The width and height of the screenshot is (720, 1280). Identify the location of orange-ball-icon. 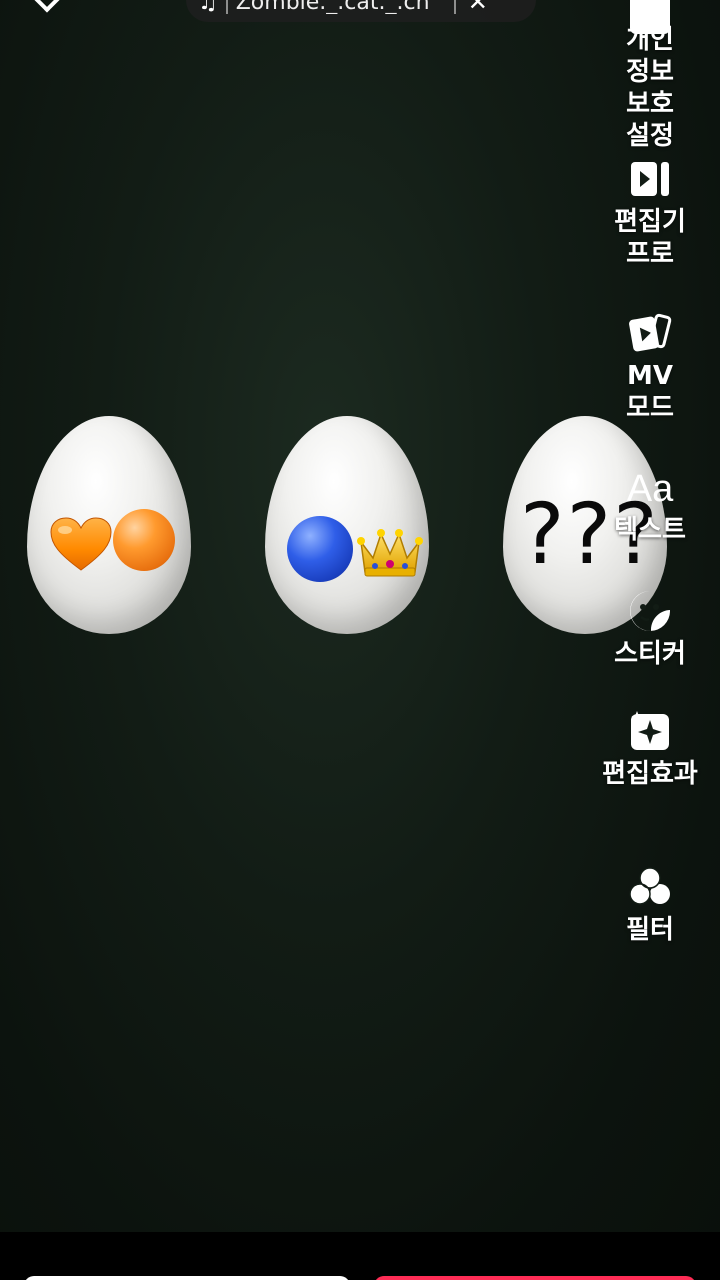
(144, 540).